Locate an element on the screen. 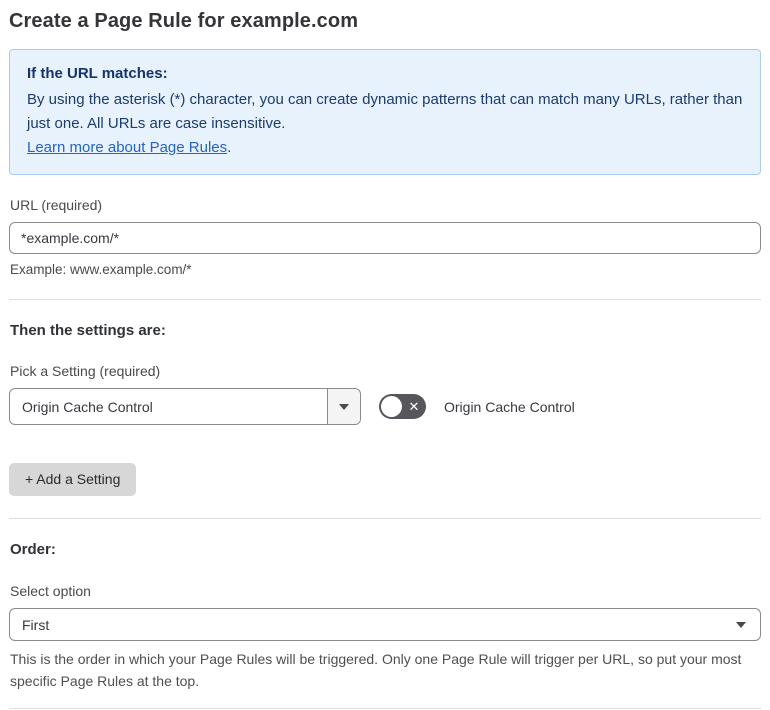 Image resolution: width=770 pixels, height=710 pixels. setting-select-arrow-button is located at coordinates (343, 406).